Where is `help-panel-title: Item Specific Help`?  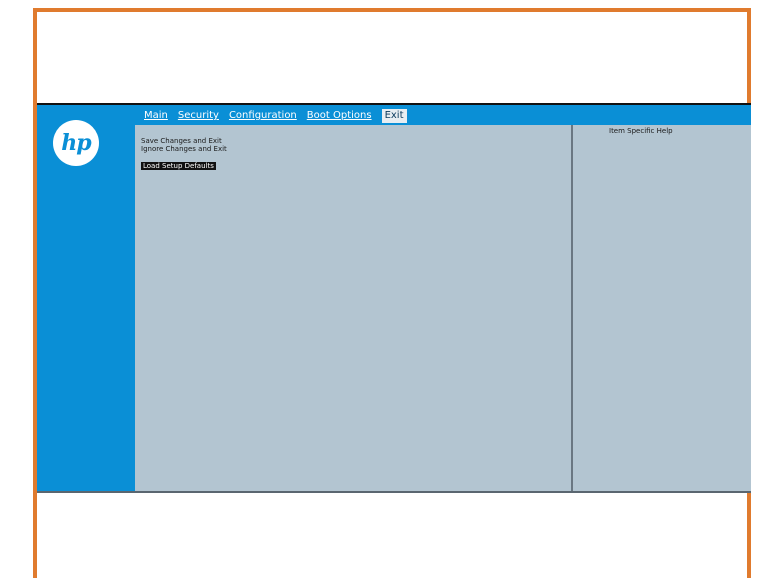 help-panel-title: Item Specific Help is located at coordinates (641, 131).